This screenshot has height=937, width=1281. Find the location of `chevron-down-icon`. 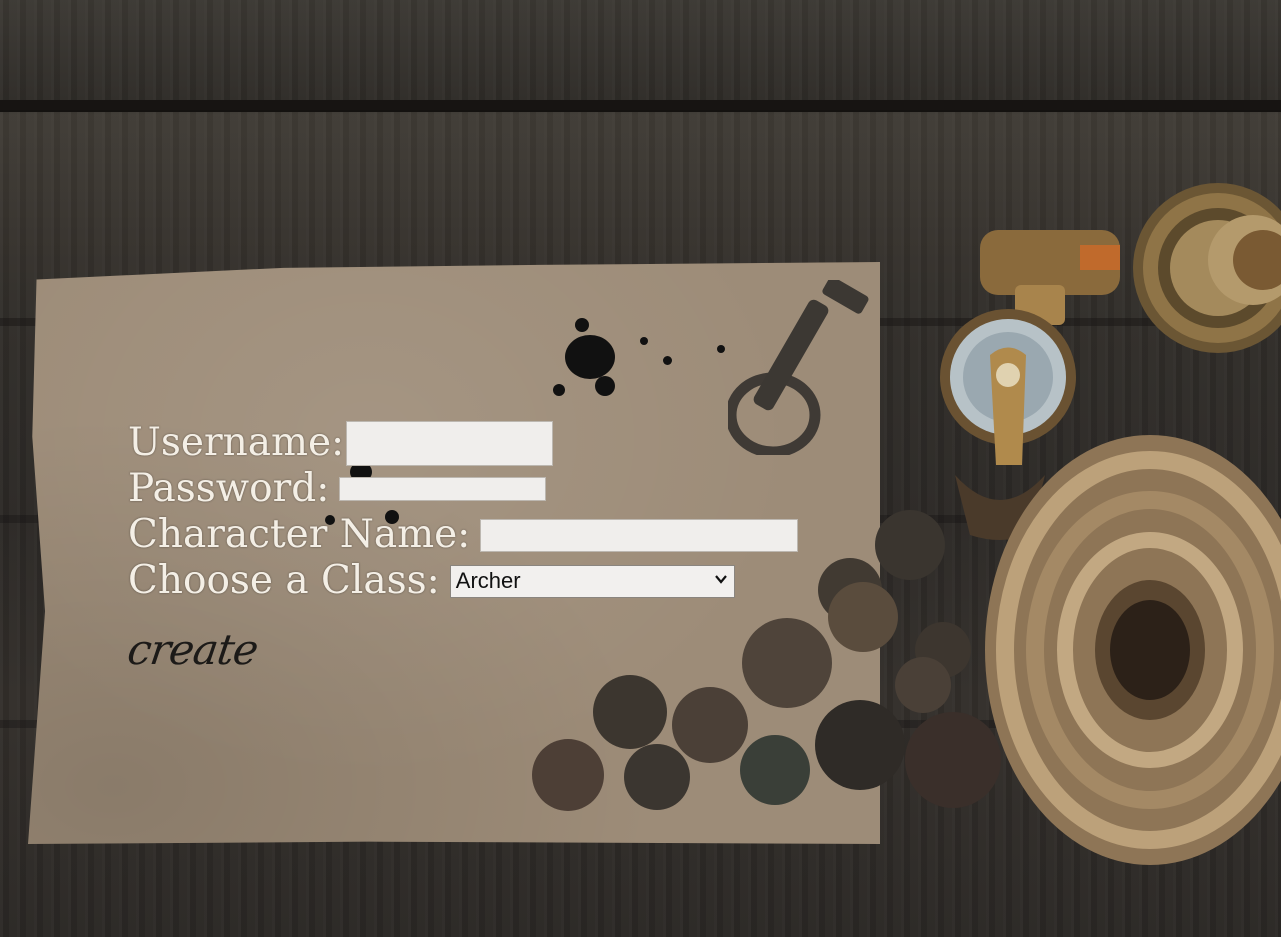

chevron-down-icon is located at coordinates (720, 579).